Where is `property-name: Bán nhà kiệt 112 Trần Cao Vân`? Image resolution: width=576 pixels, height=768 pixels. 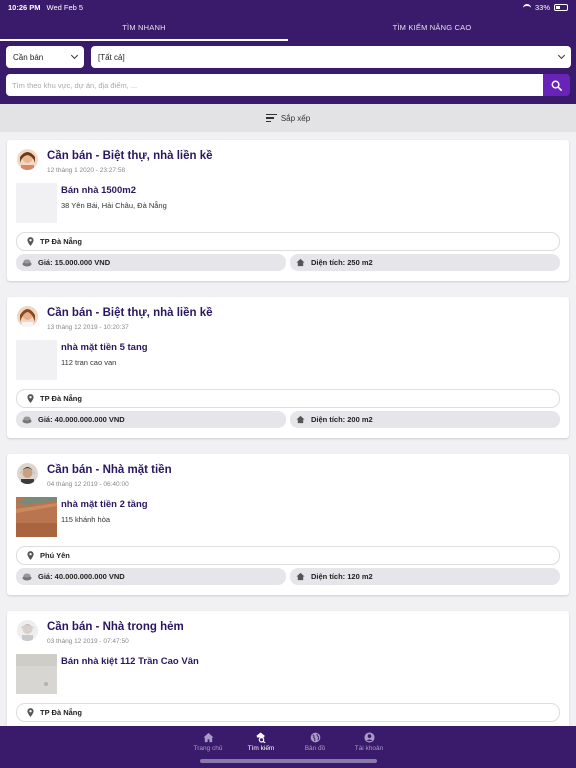 property-name: Bán nhà kiệt 112 Trần Cao Vân is located at coordinates (130, 661).